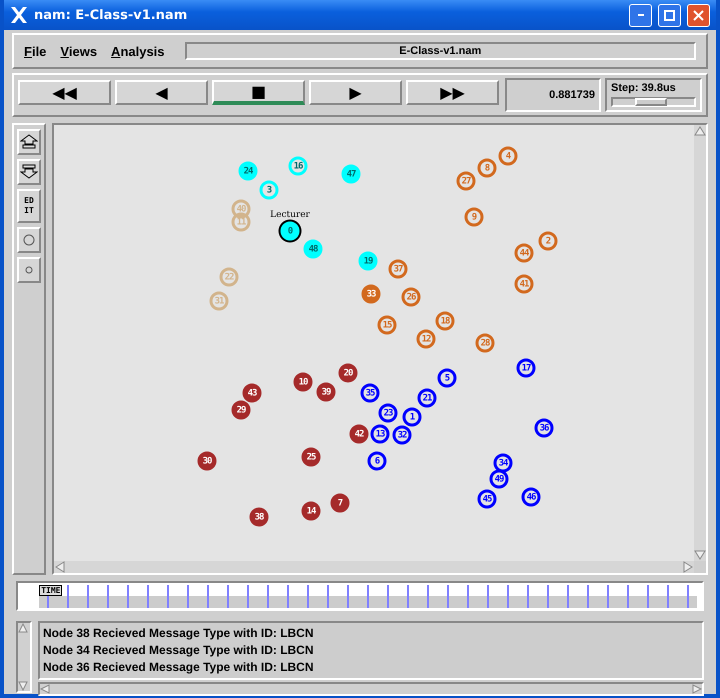 This screenshot has height=698, width=720. What do you see at coordinates (697, 689) in the screenshot?
I see `scroll-right-icon` at bounding box center [697, 689].